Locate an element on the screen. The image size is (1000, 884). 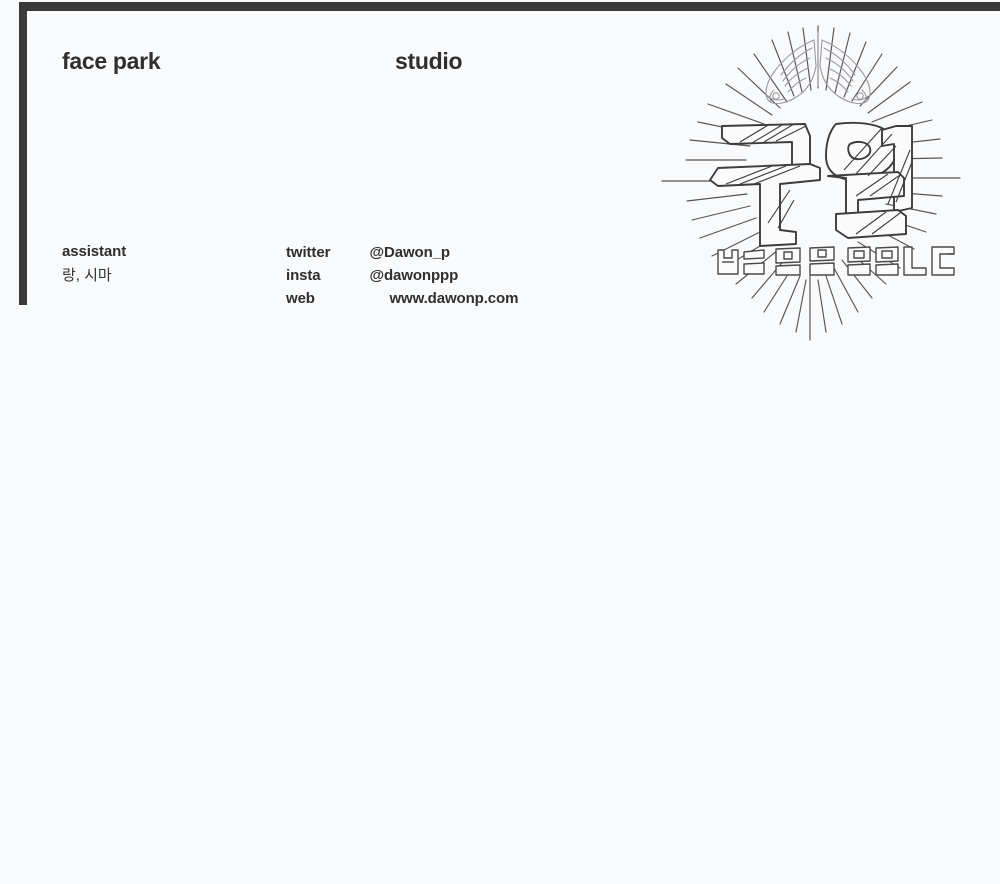
page-title: face park is located at coordinates (111, 61).